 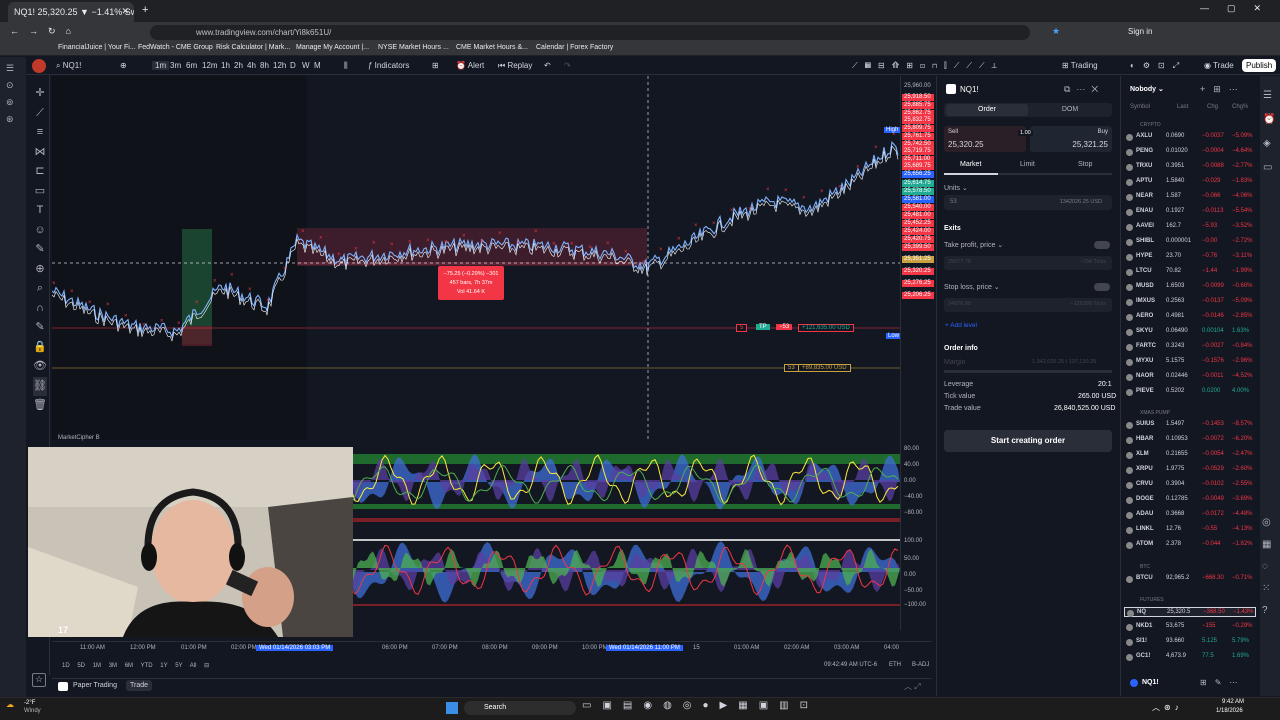 What do you see at coordinates (293, 65) in the screenshot?
I see `tf-d: D` at bounding box center [293, 65].